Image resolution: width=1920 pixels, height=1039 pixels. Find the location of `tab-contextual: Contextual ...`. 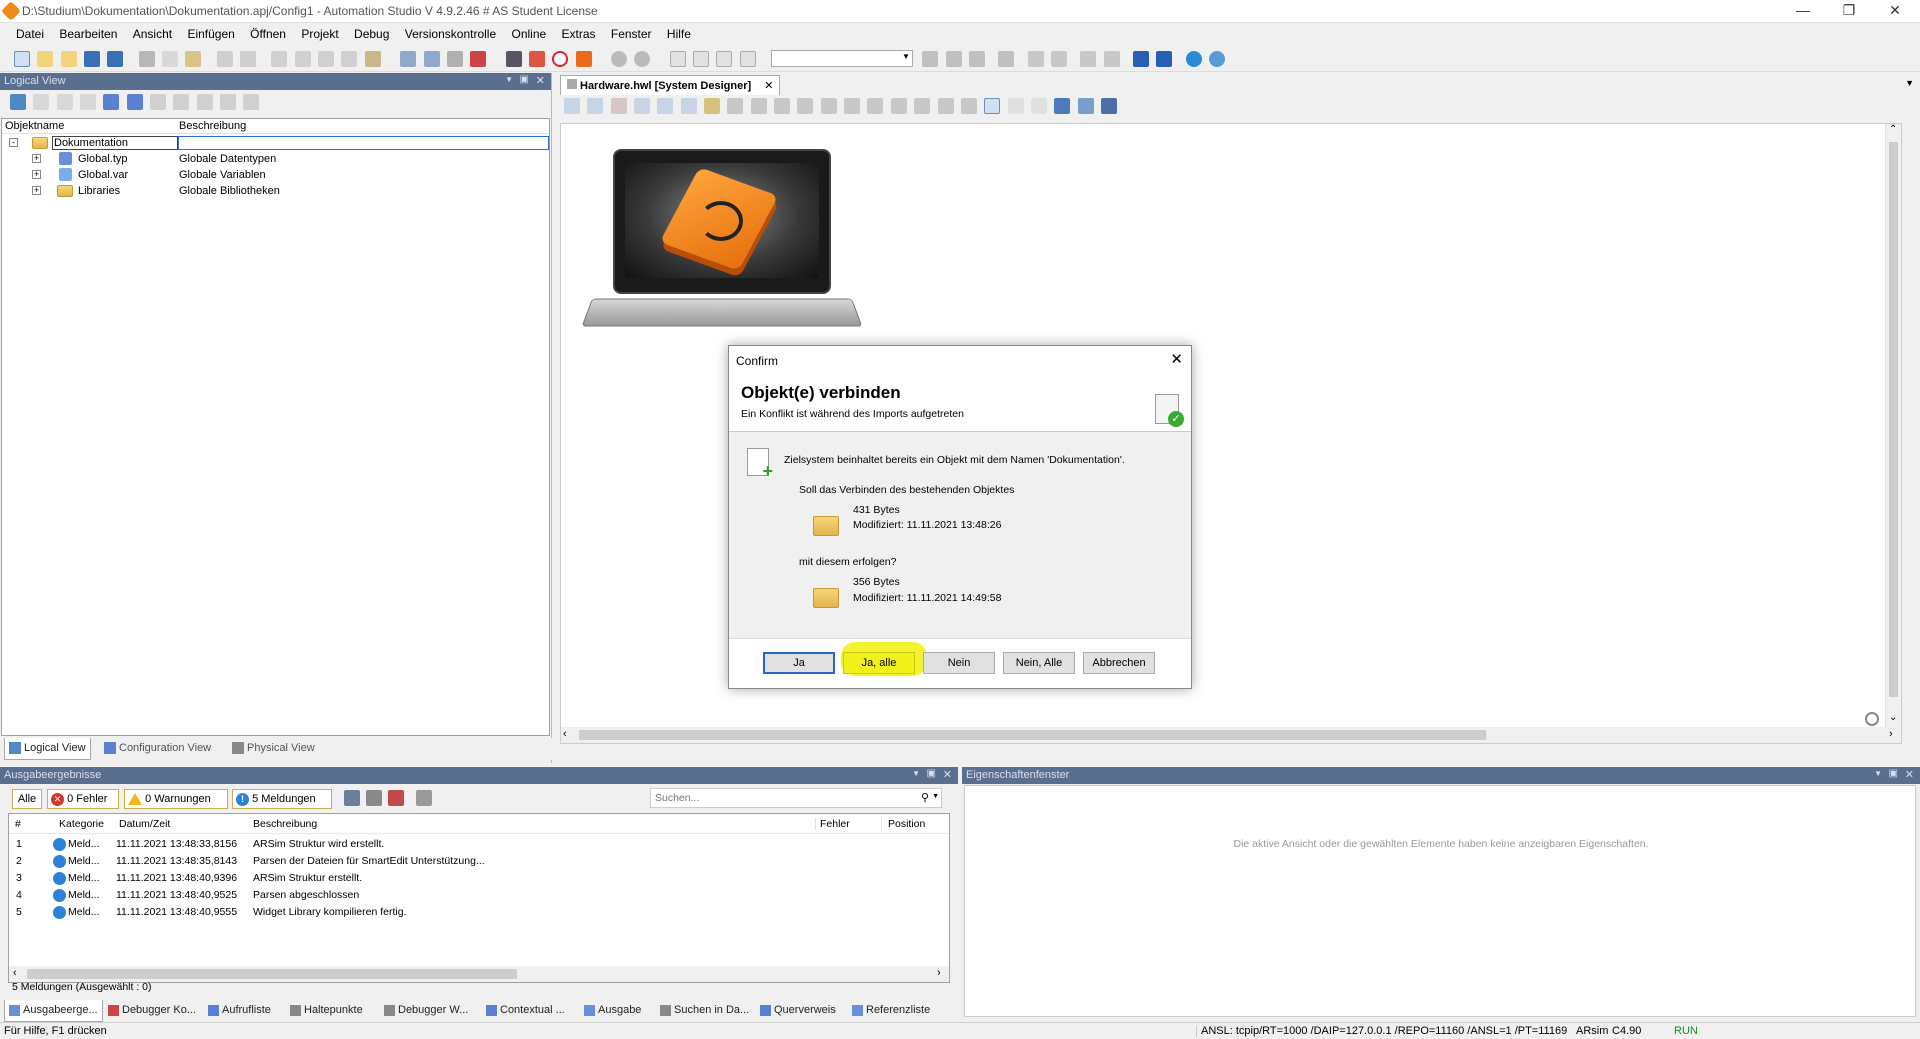

tab-contextual: Contextual ... is located at coordinates (525, 1011).